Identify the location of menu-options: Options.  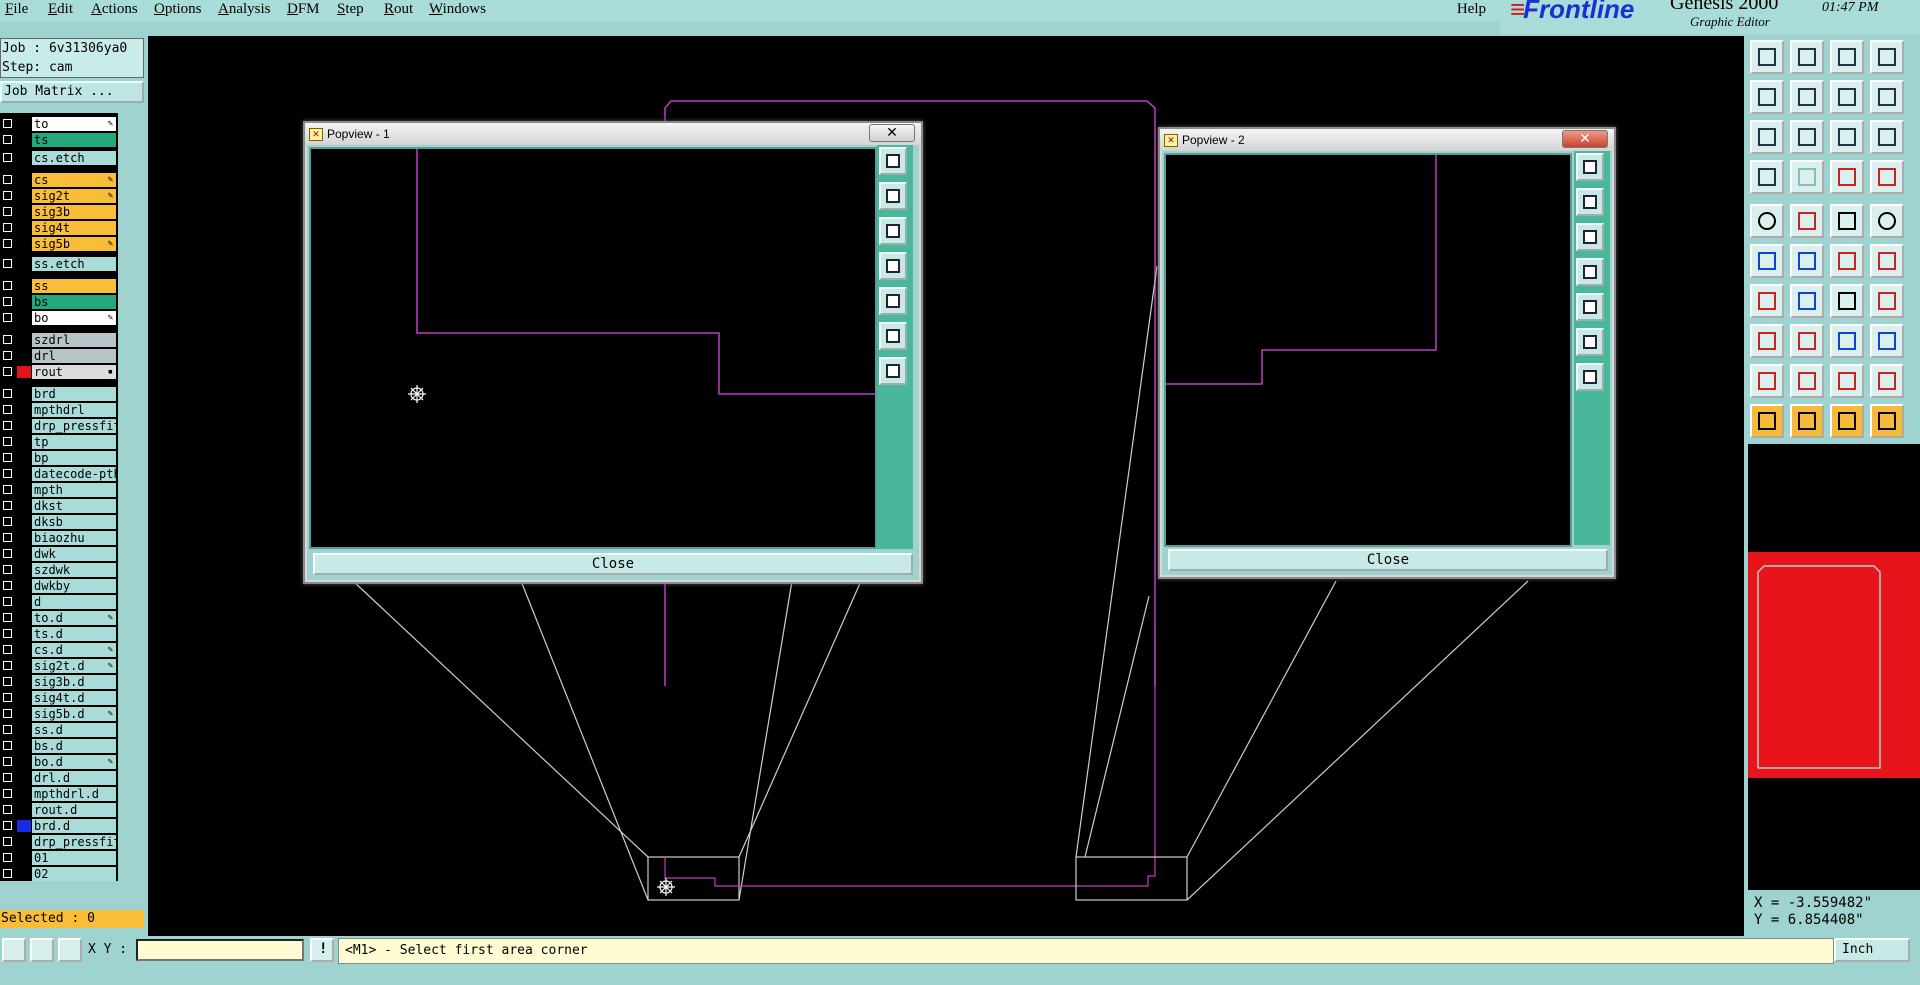
(178, 9).